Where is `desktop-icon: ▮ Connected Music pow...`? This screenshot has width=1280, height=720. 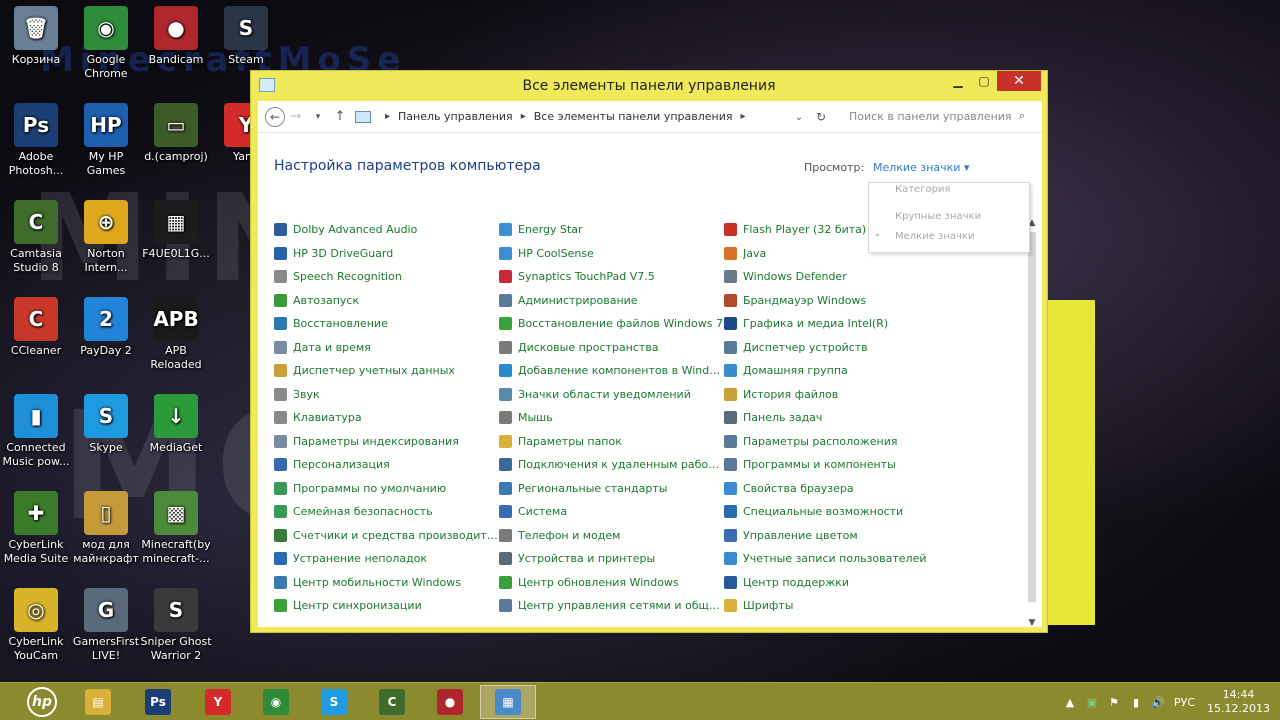 desktop-icon: ▮ Connected Music pow... is located at coordinates (36, 431).